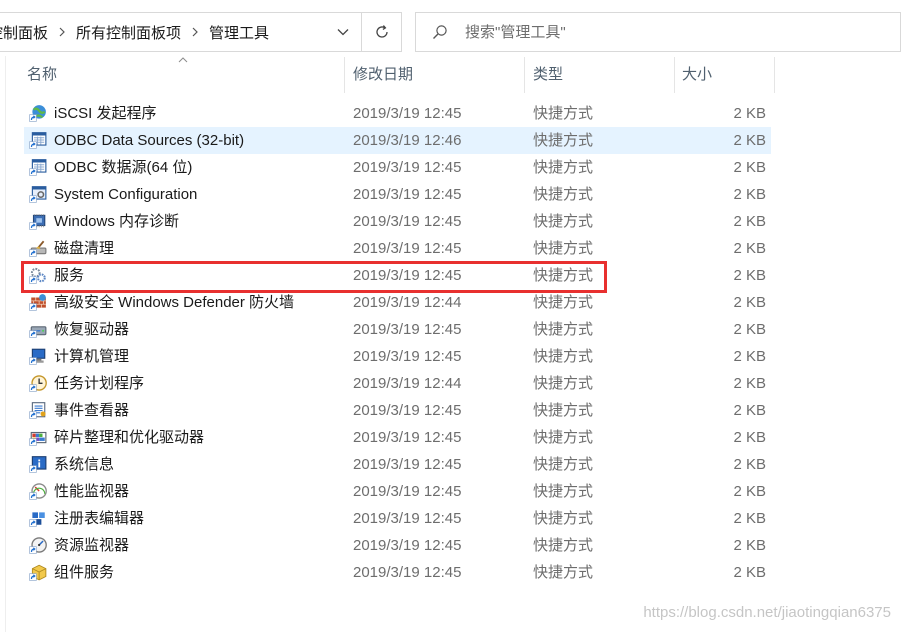 The image size is (901, 632). Describe the element at coordinates (397, 275) in the screenshot. I see `file-row: 服务 2019/3/19 12:45 快捷方式 2 KB` at that location.